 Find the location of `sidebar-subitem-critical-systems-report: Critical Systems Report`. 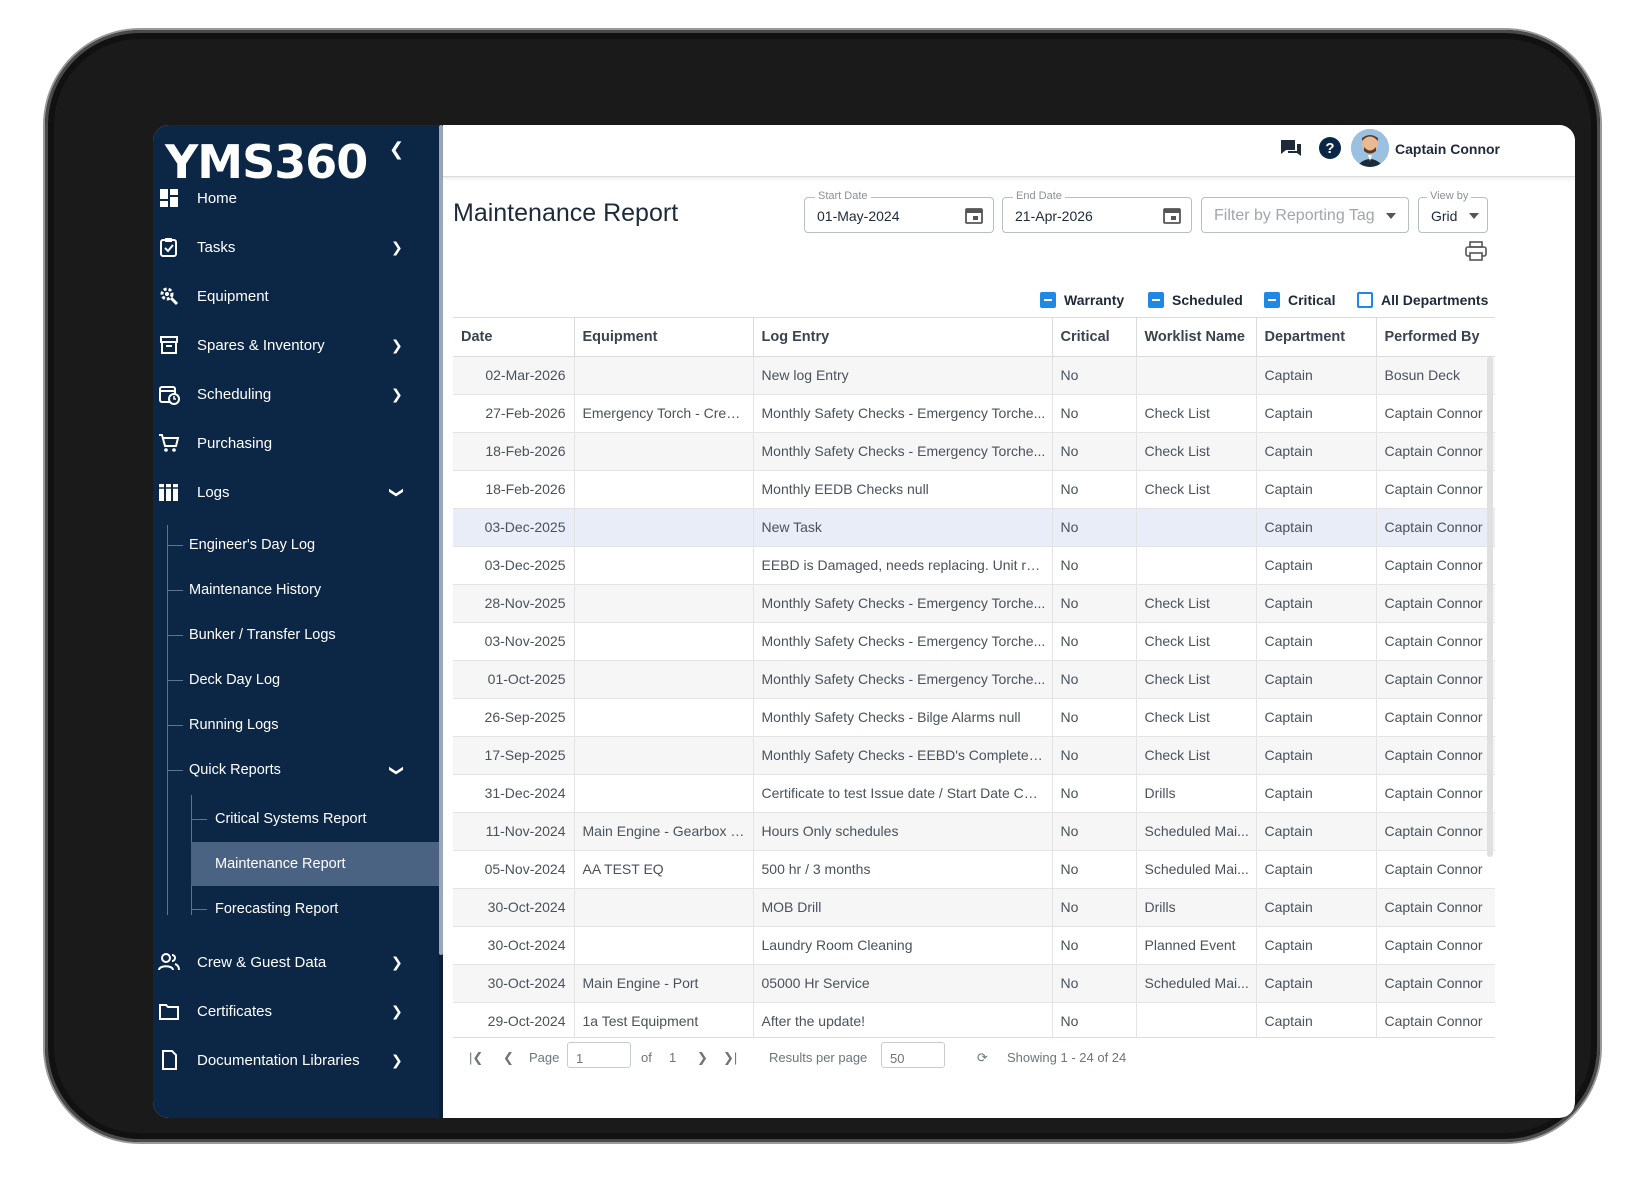

sidebar-subitem-critical-systems-report: Critical Systems Report is located at coordinates (327, 819).